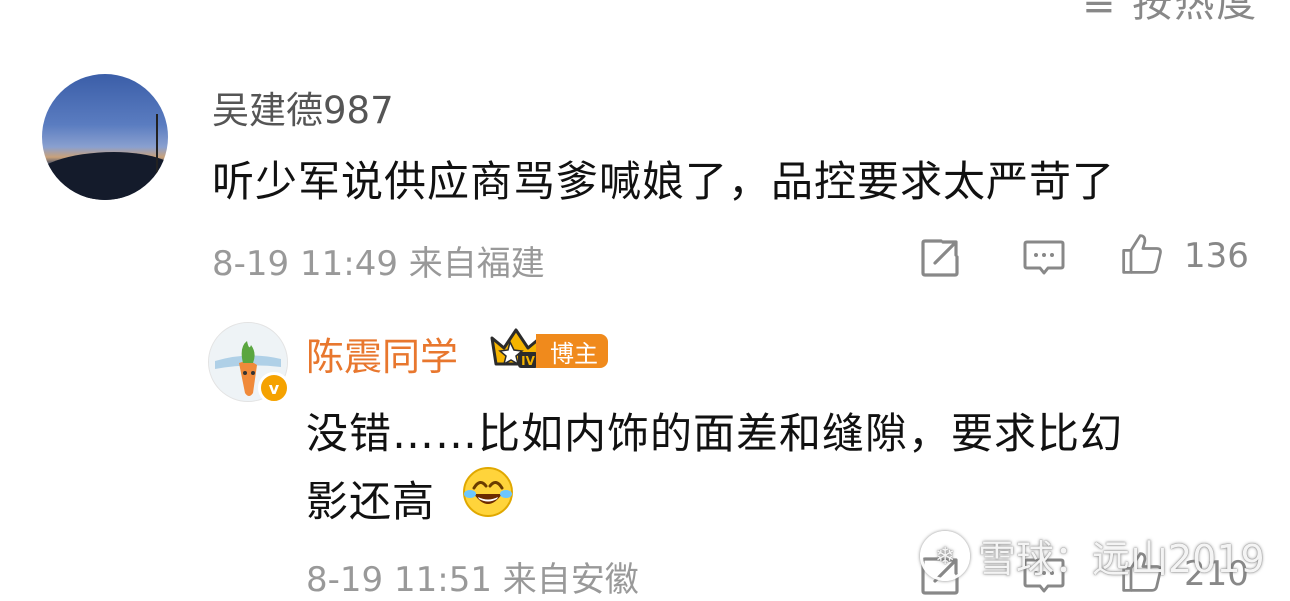 The height and width of the screenshot is (601, 1290). I want to click on avatar, so click(105, 137).